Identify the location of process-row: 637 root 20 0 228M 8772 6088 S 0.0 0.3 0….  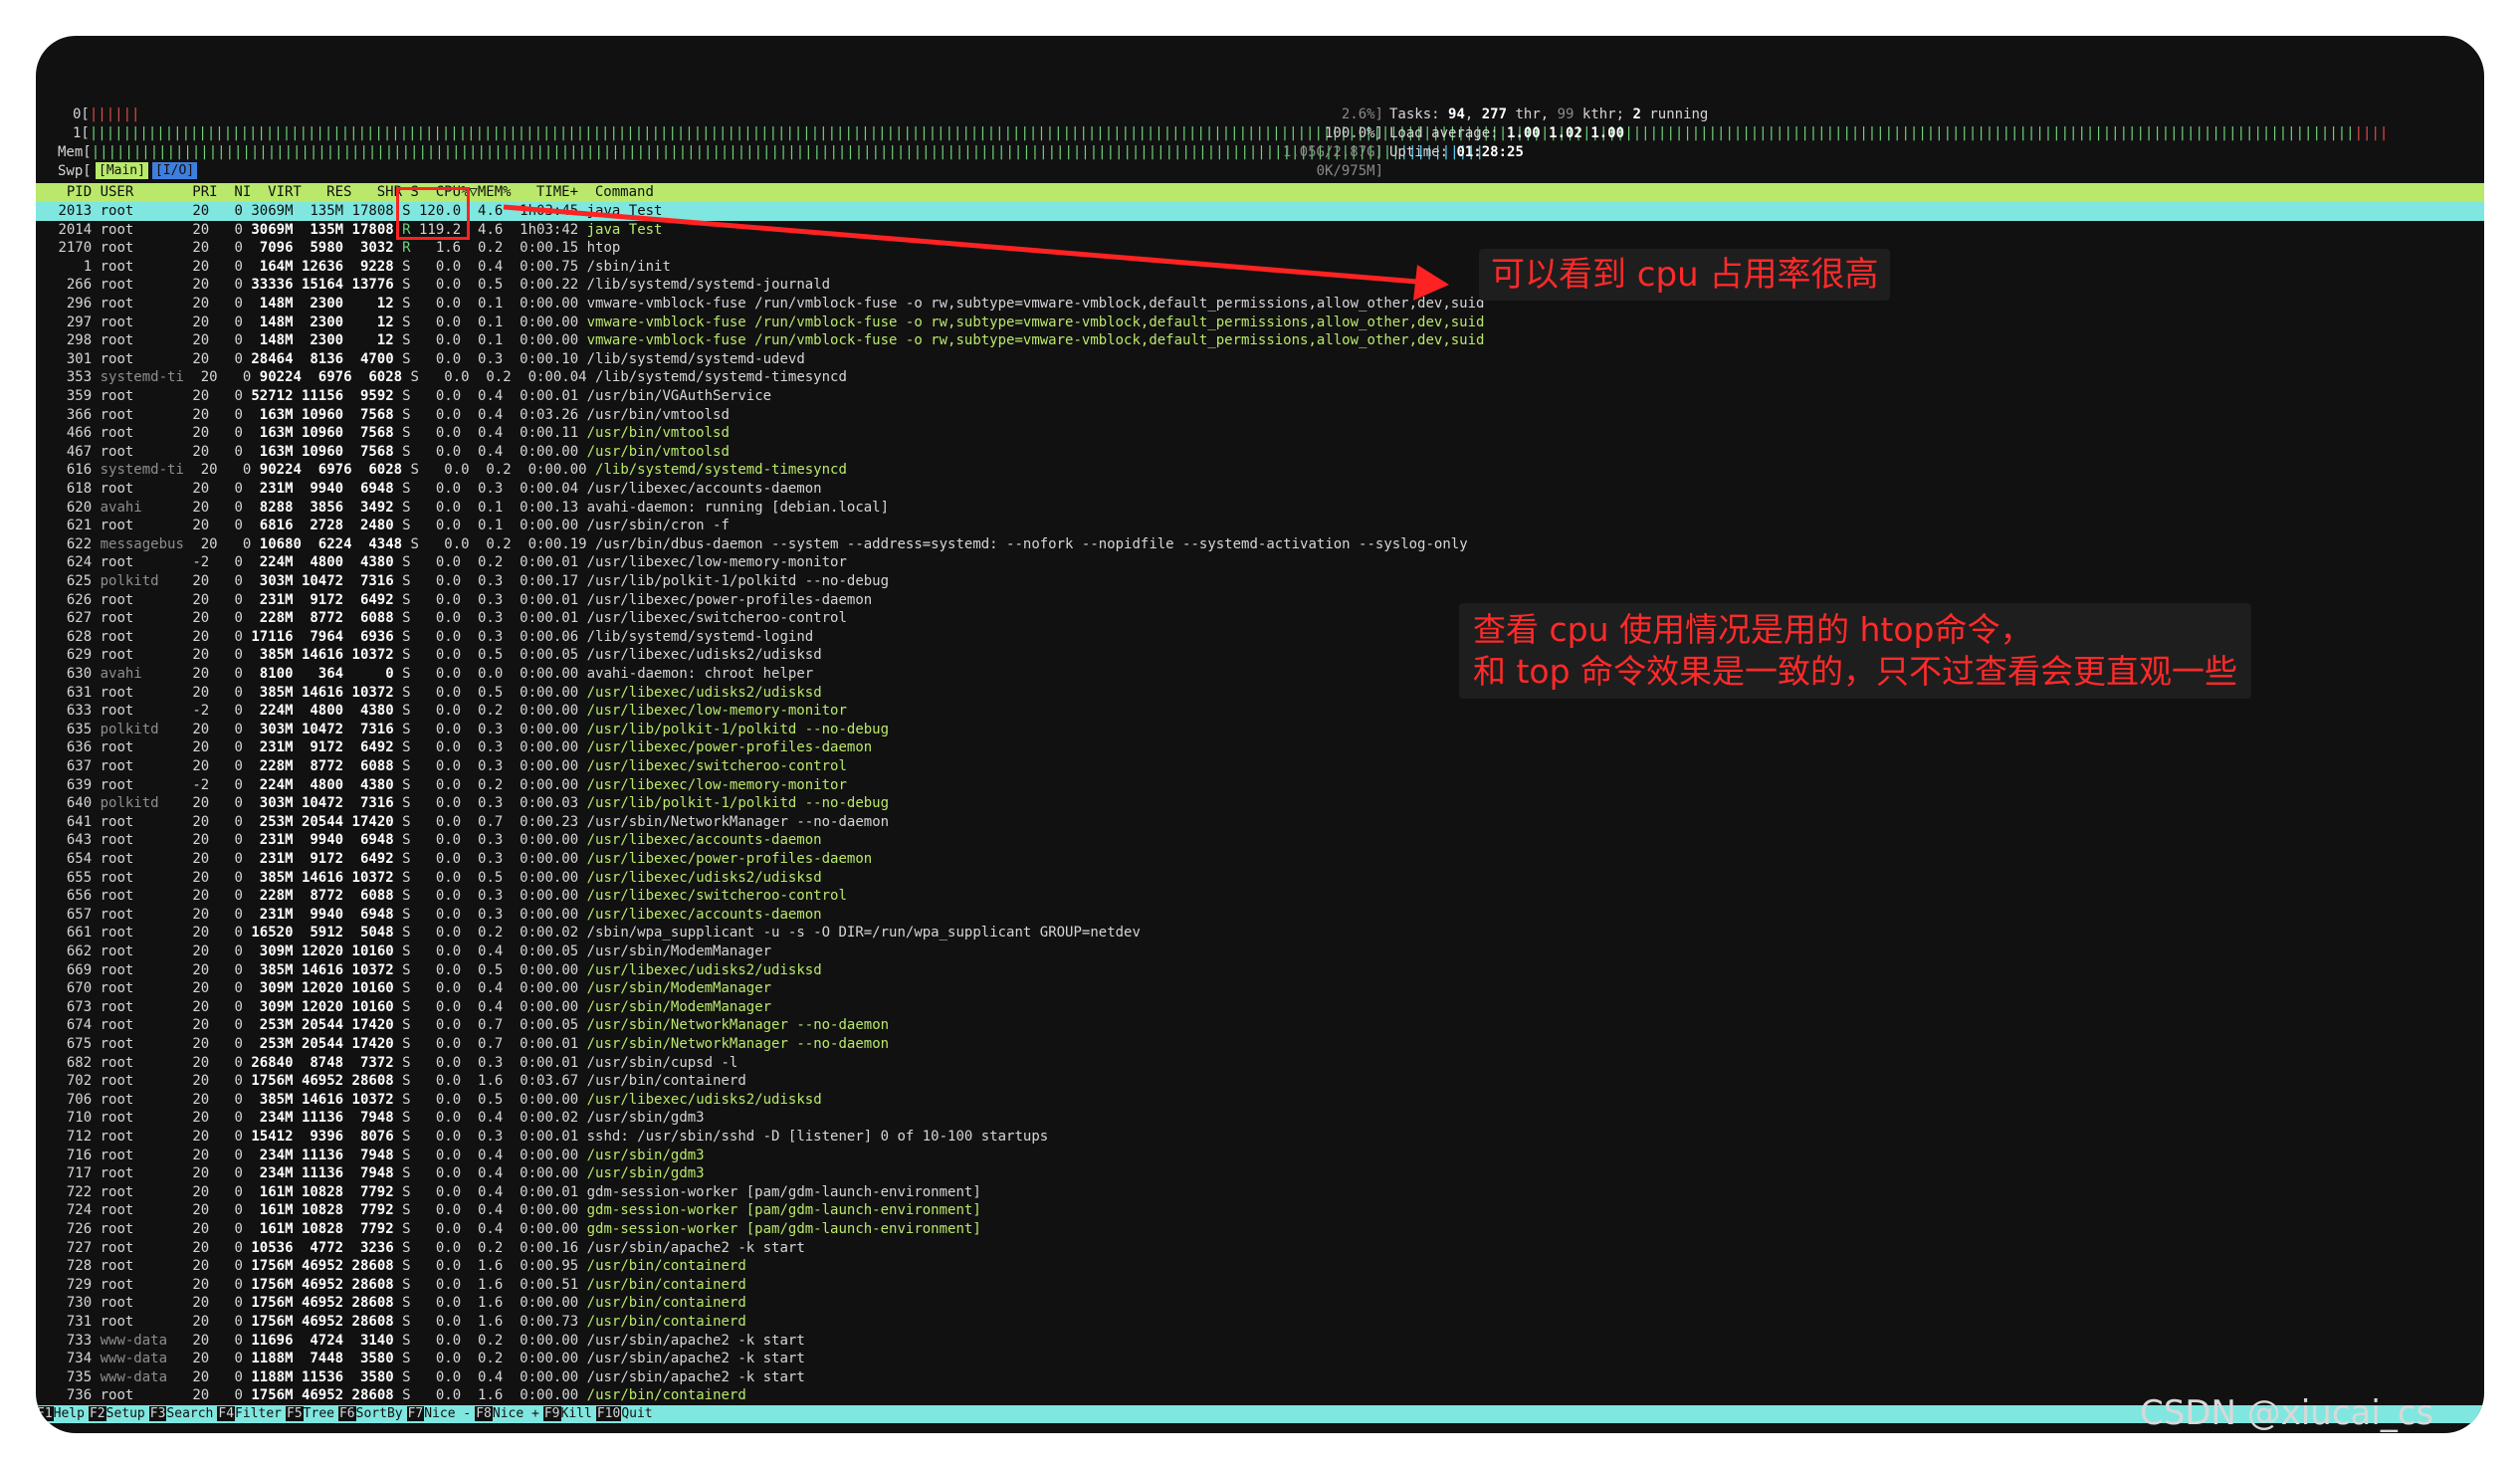
(1260, 766).